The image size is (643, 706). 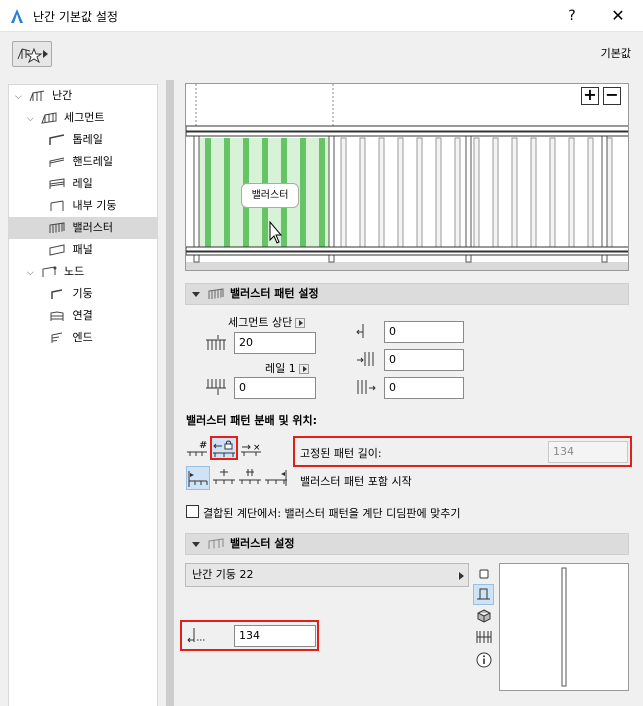 I want to click on tree-item-connection: 연결, so click(x=71, y=316).